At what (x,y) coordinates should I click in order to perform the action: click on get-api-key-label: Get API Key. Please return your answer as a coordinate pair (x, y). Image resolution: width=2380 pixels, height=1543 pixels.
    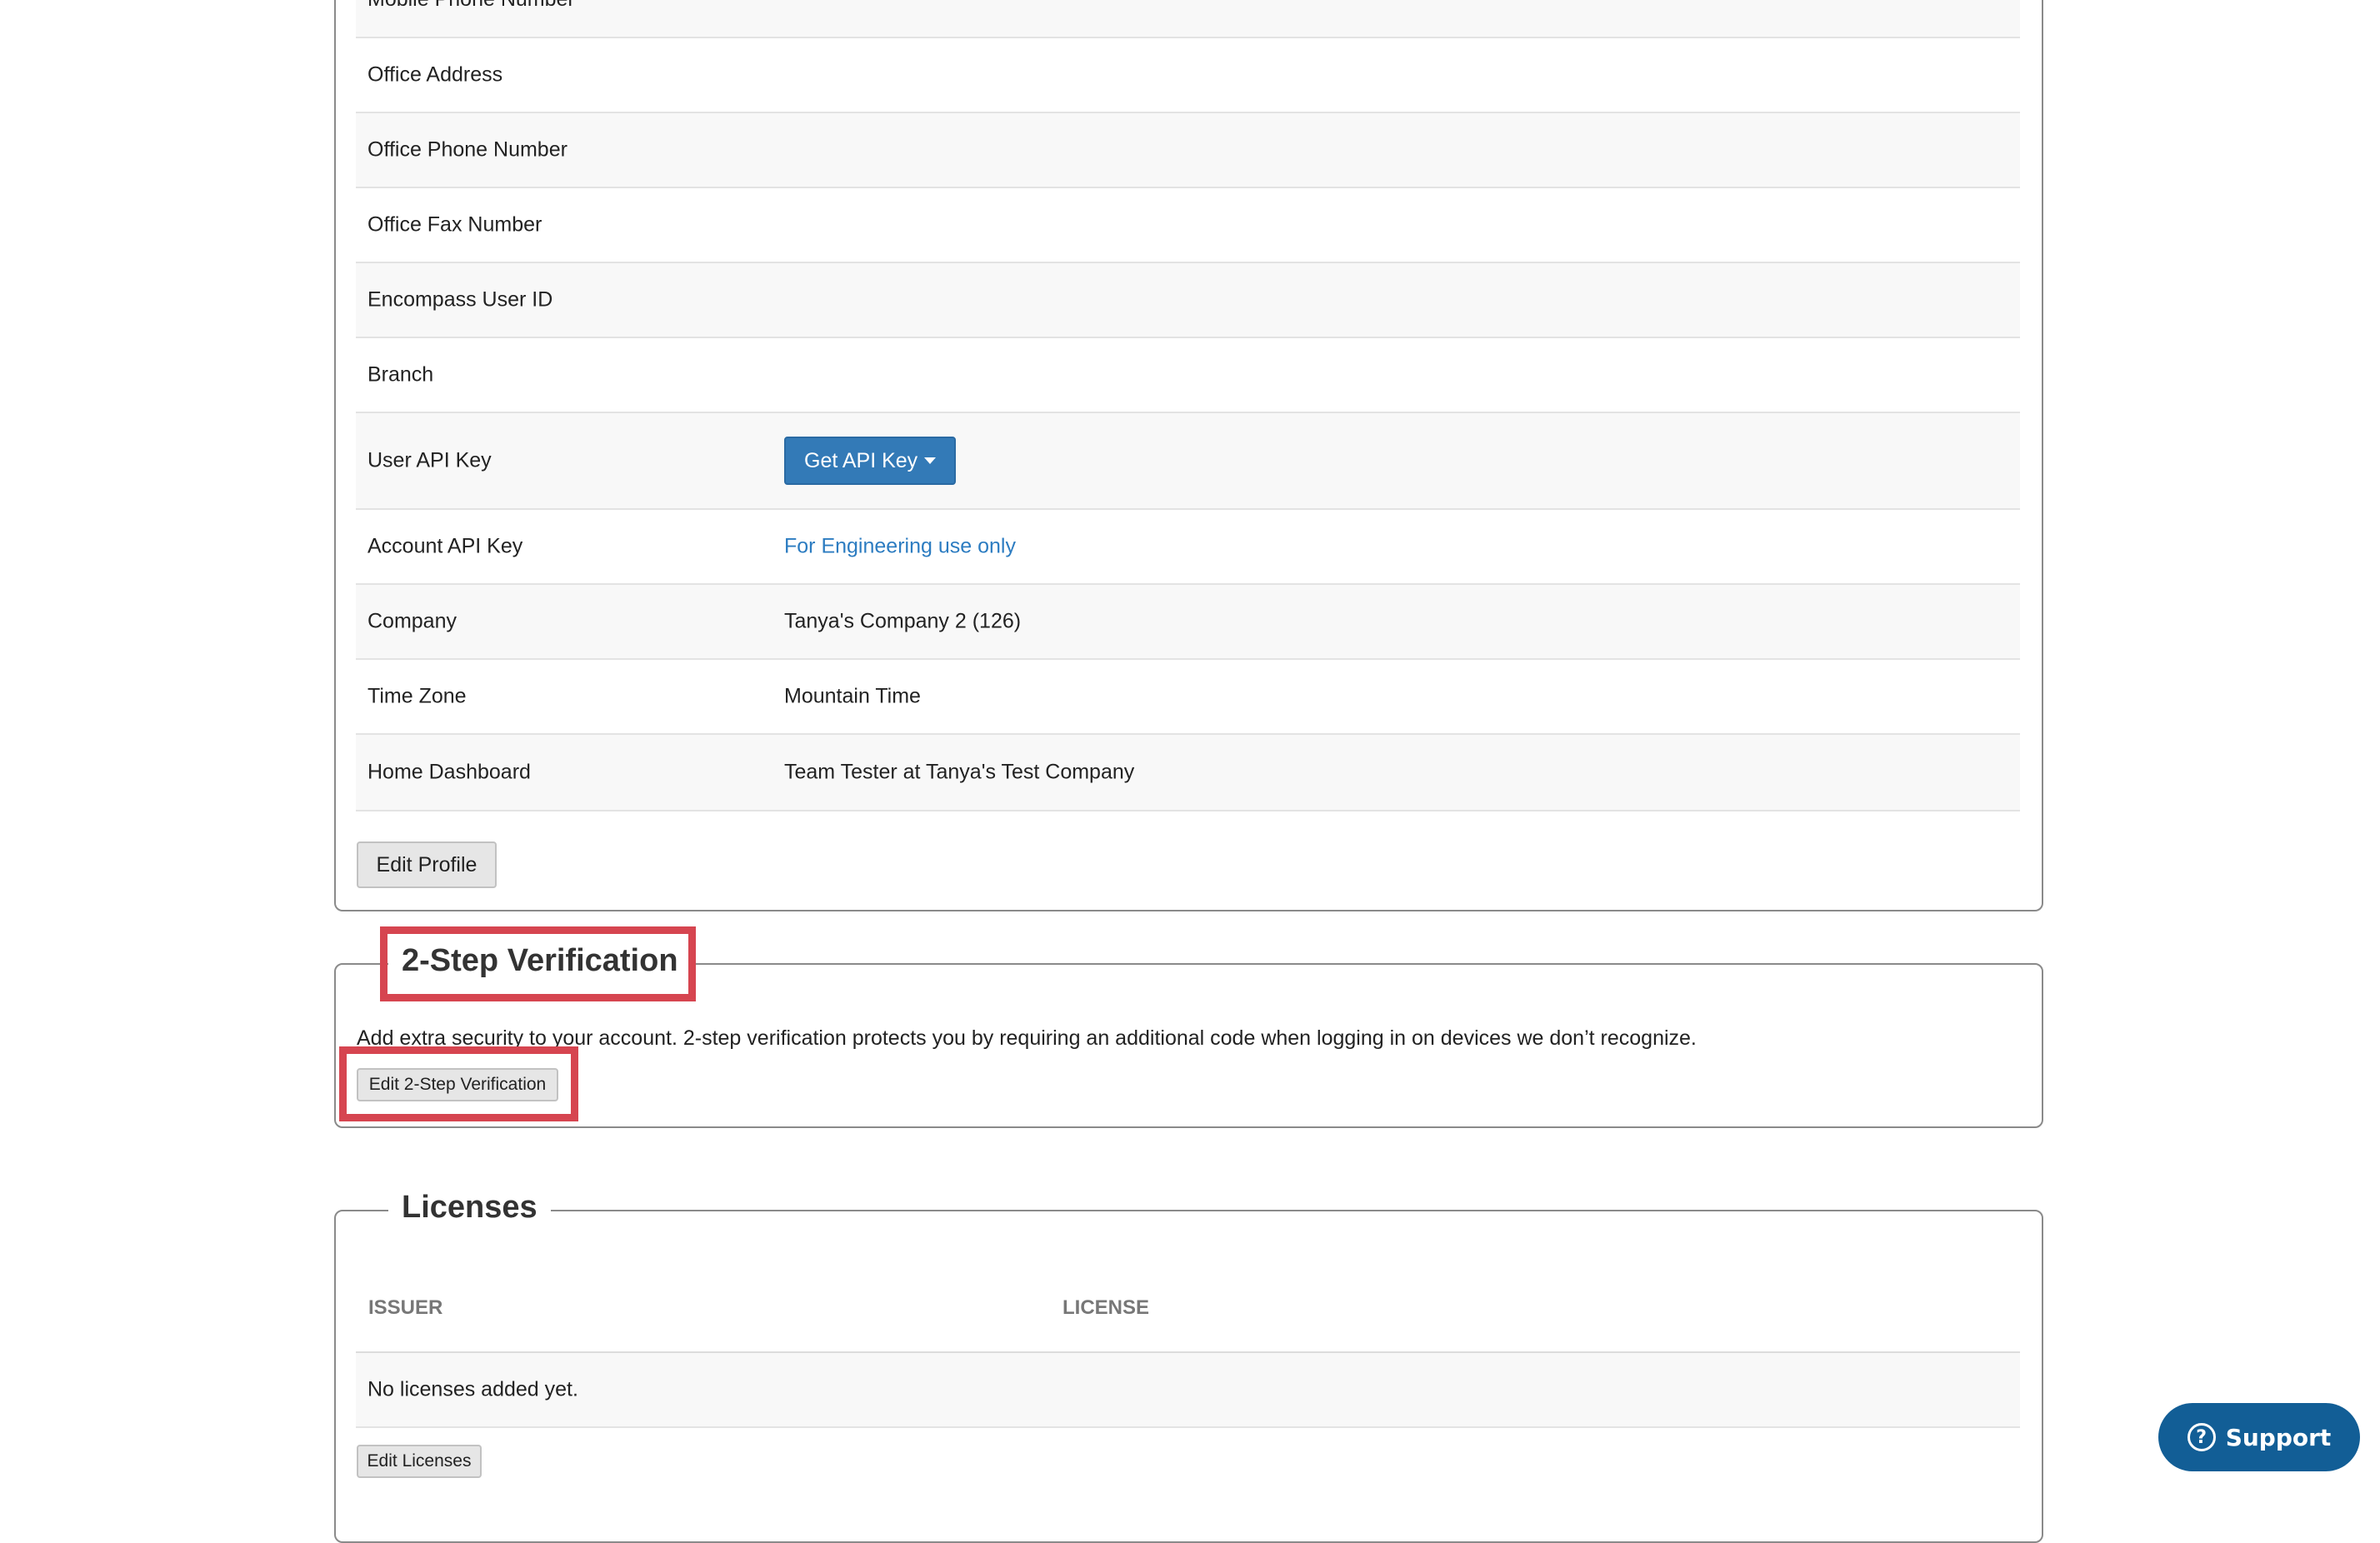
    Looking at the image, I should click on (861, 460).